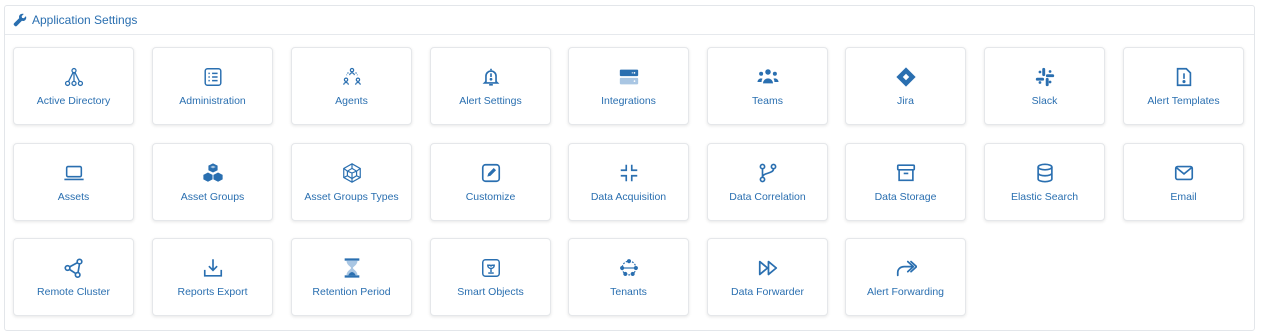 Image resolution: width=1261 pixels, height=336 pixels. I want to click on jira-icon, so click(906, 77).